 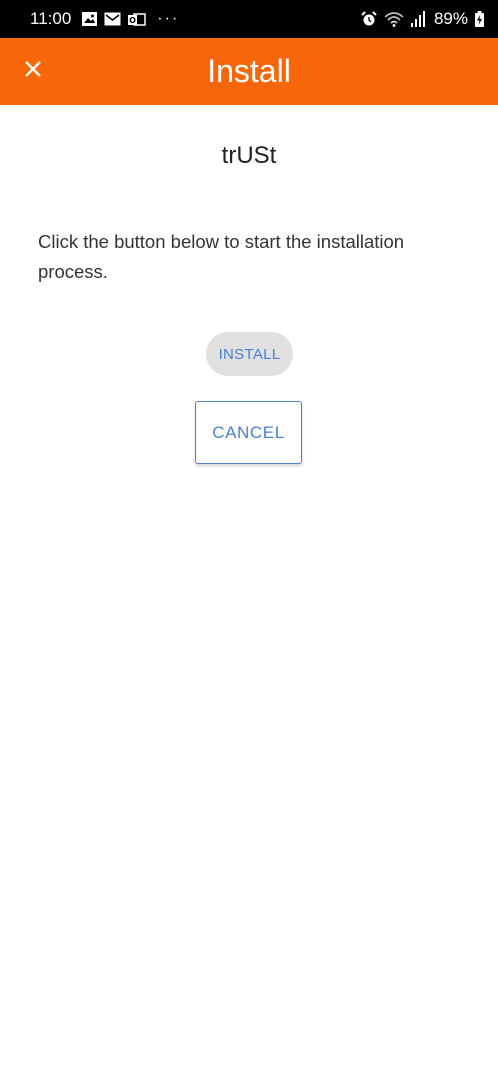 I want to click on app-bar: Install, so click(x=249, y=71).